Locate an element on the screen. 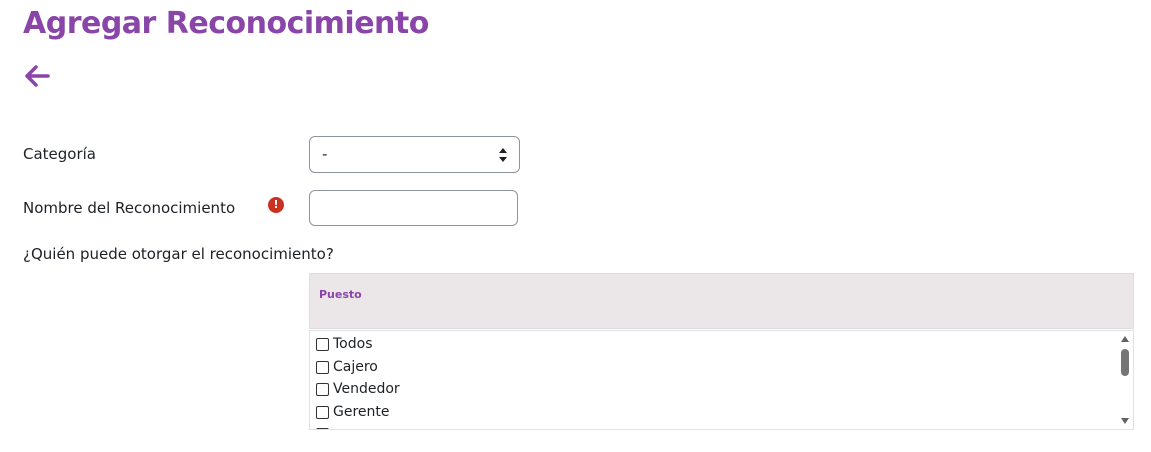 This screenshot has width=1151, height=452. page-title: Agregar Reconocimiento is located at coordinates (226, 23).